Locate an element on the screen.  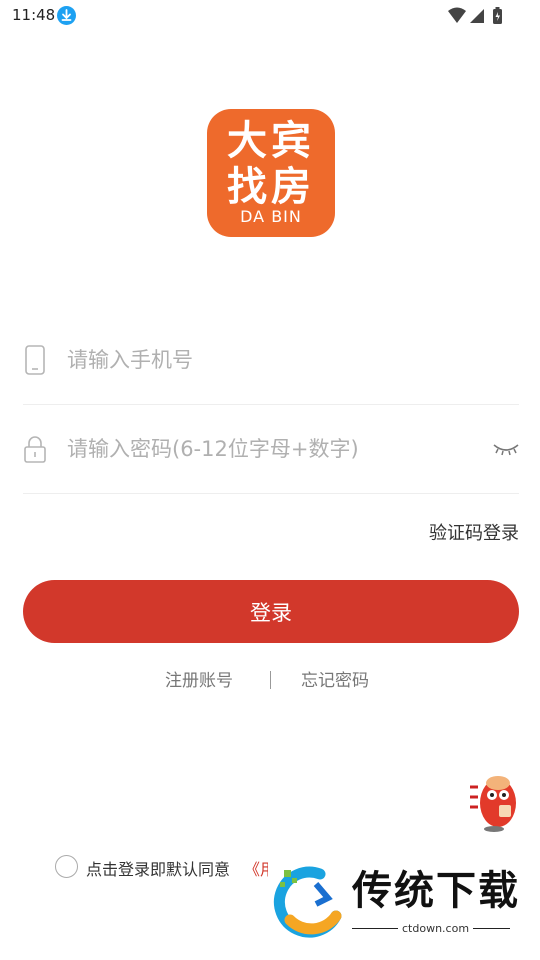
agreement-checkbox is located at coordinates (66, 866).